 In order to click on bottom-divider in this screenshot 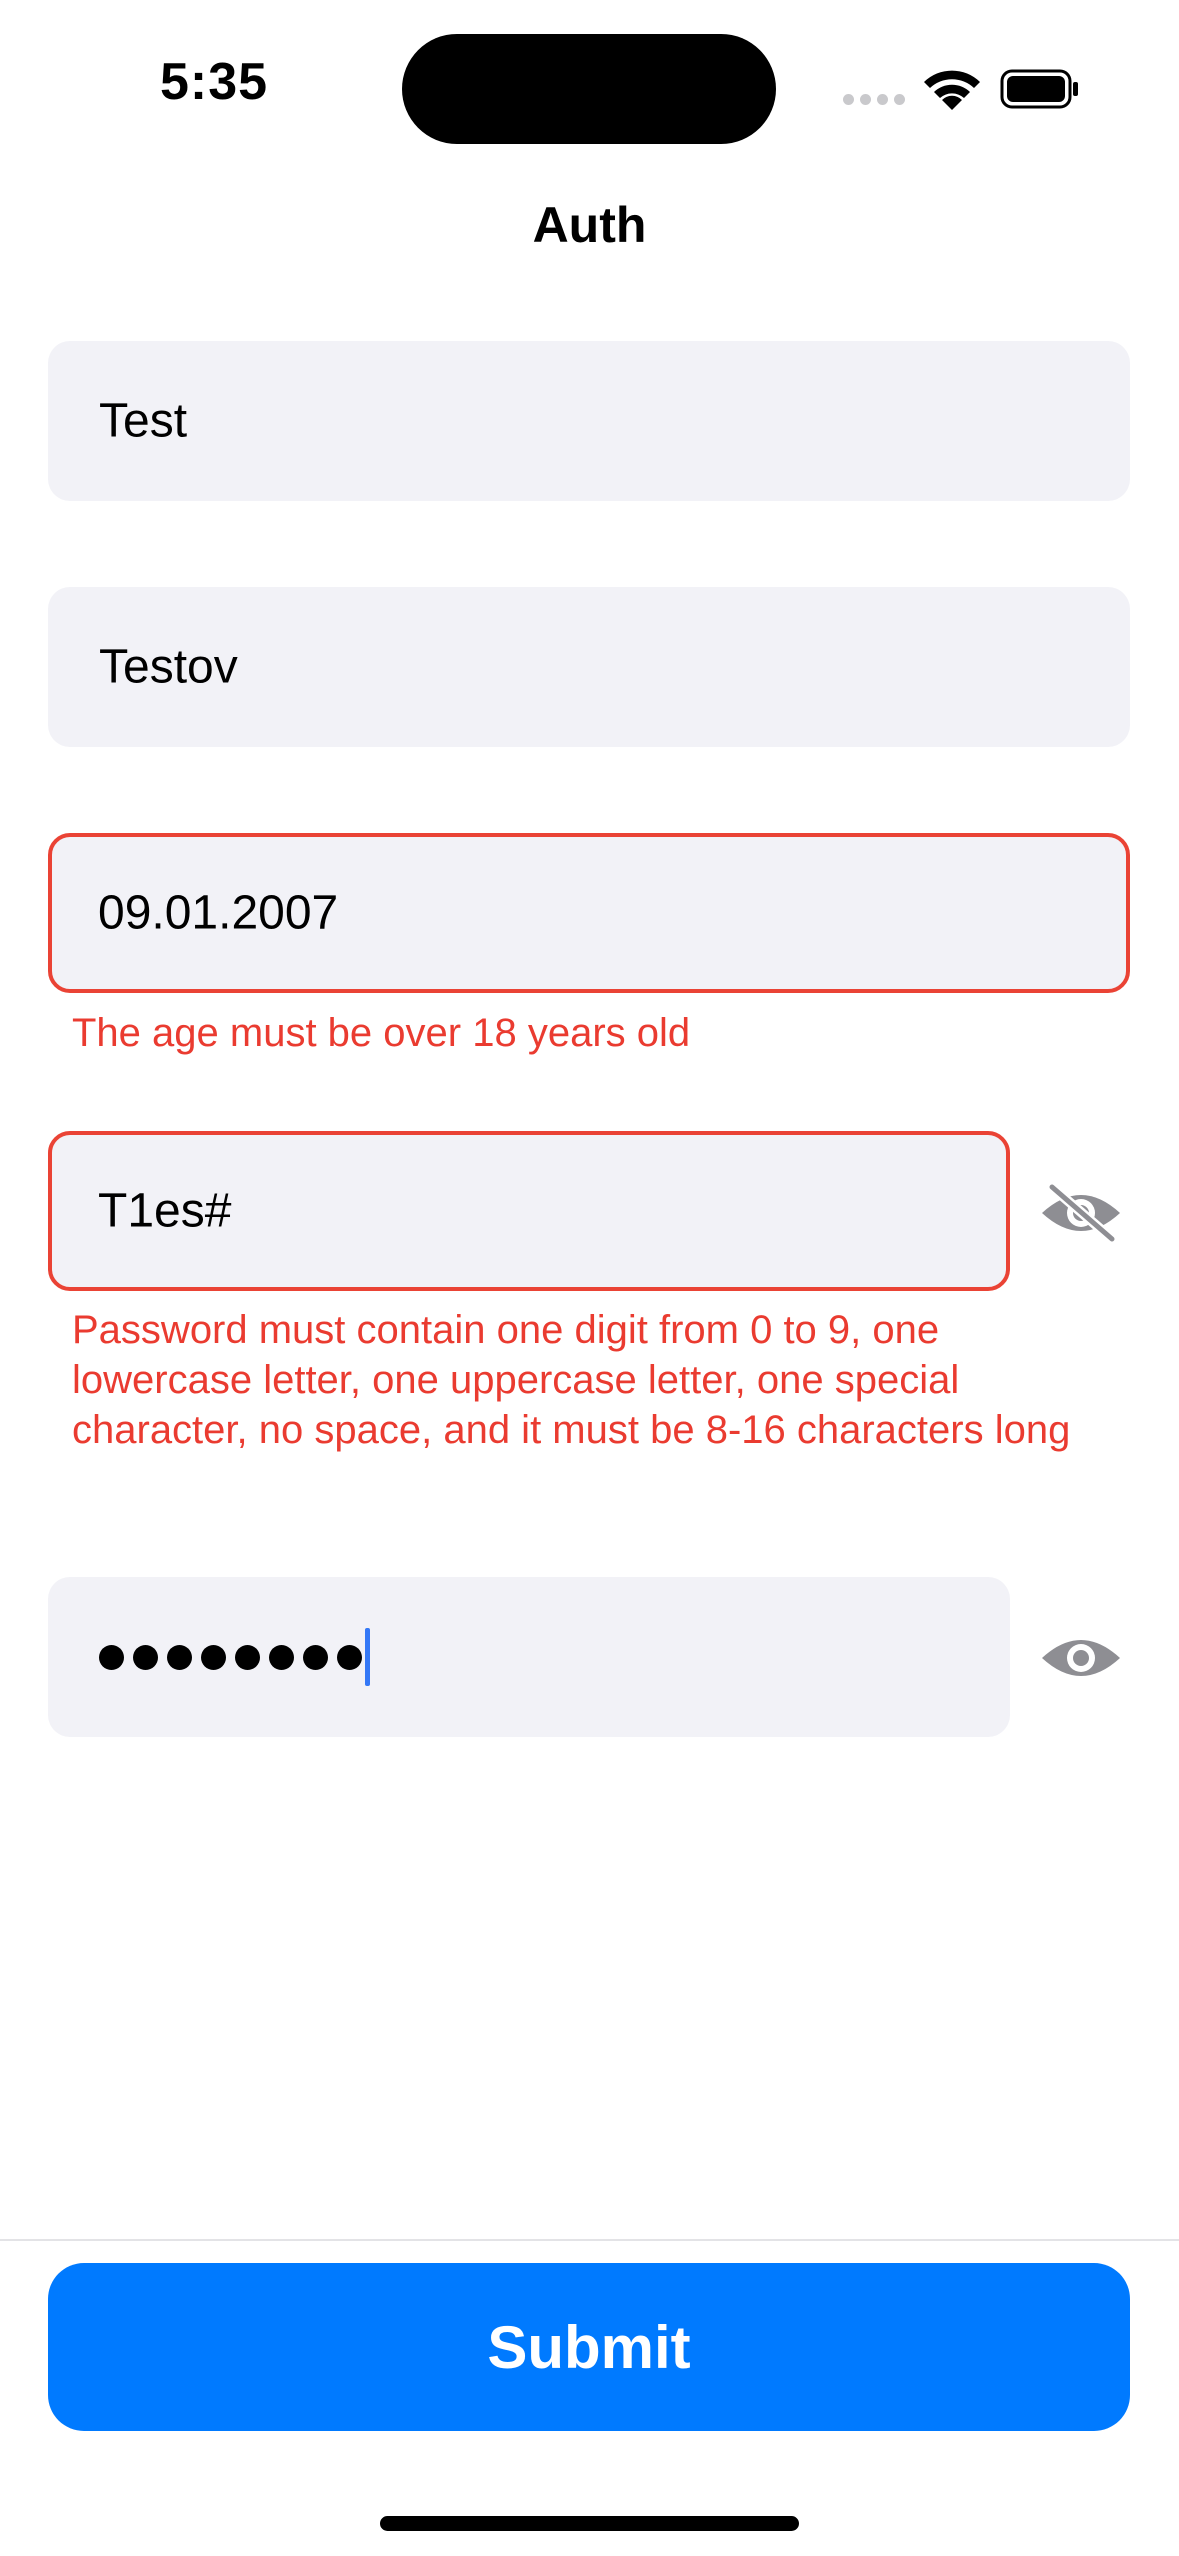, I will do `click(589, 2240)`.